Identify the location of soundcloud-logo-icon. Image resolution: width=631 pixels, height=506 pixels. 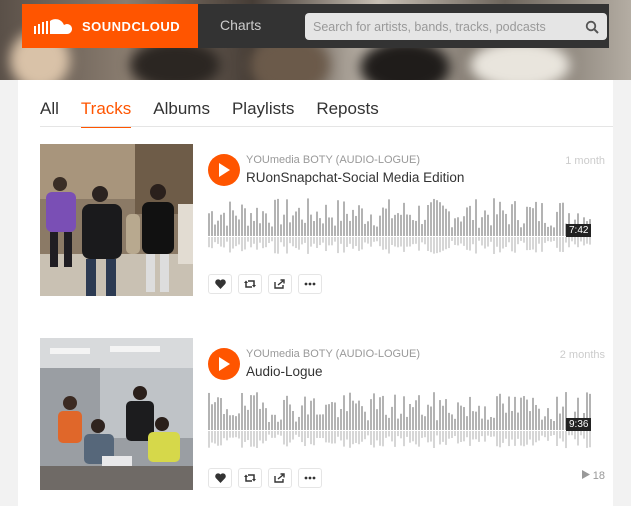
(53, 26).